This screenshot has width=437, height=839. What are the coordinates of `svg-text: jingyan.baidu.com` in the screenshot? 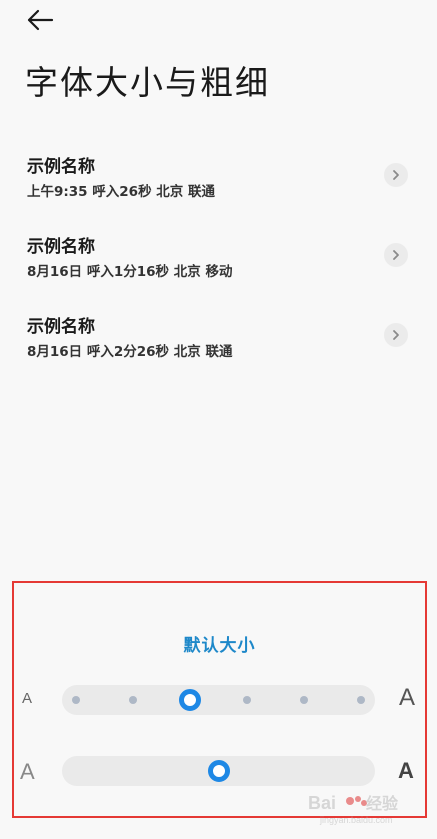 It's located at (356, 820).